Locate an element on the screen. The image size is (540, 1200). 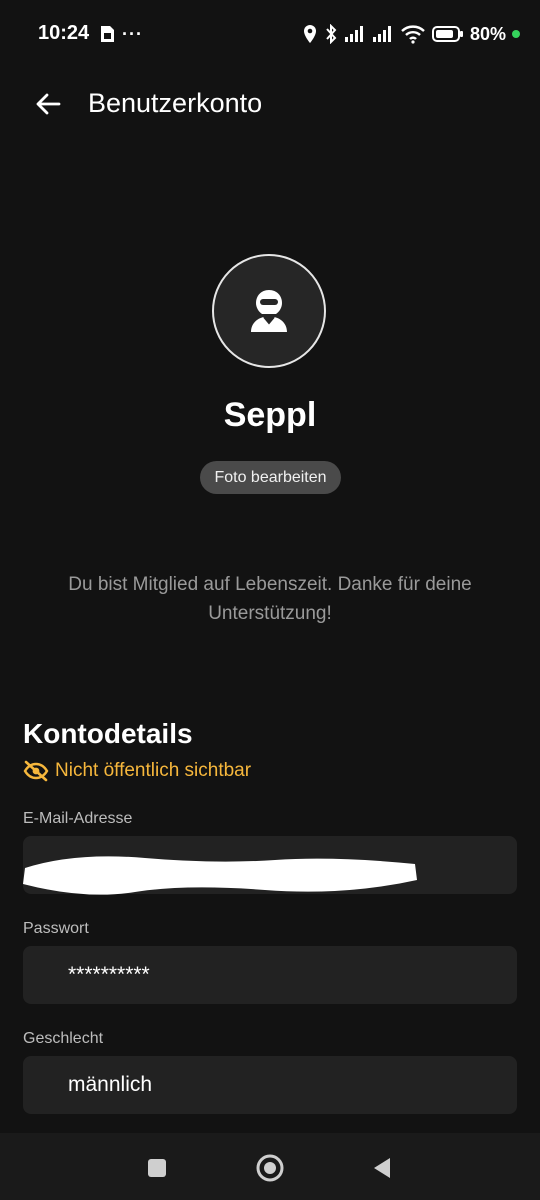
email-field is located at coordinates (270, 865).